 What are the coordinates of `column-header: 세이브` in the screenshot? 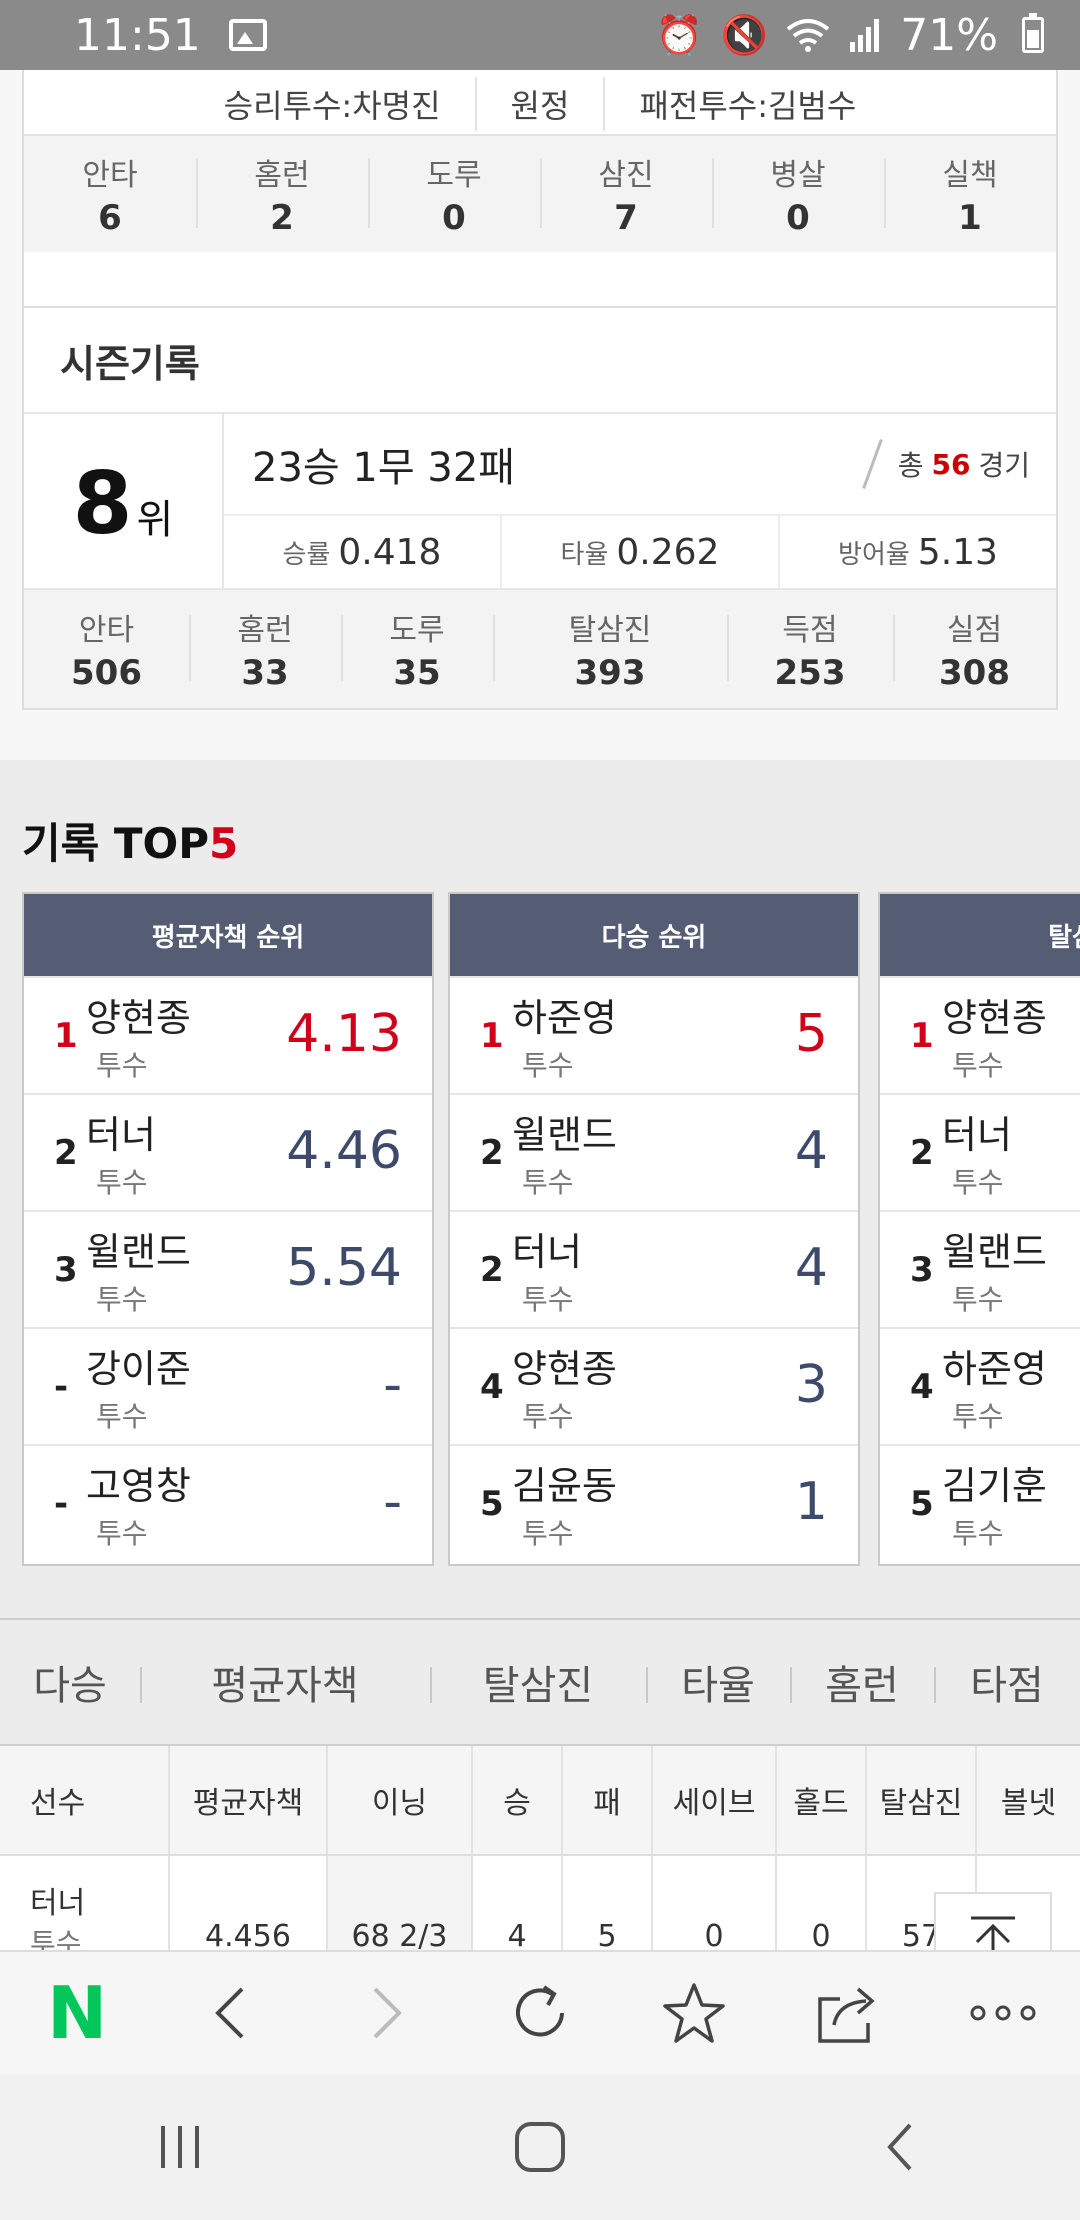 It's located at (715, 1800).